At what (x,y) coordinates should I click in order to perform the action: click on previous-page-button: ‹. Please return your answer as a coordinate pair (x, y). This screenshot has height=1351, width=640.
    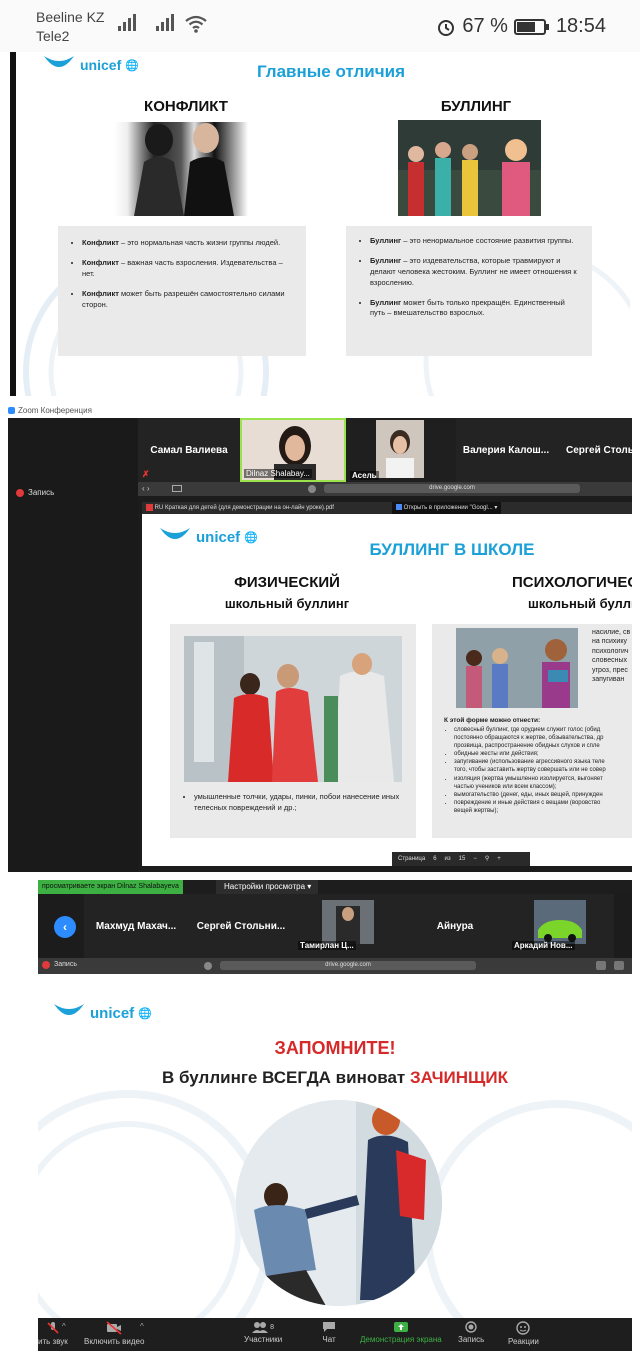
    Looking at the image, I should click on (65, 927).